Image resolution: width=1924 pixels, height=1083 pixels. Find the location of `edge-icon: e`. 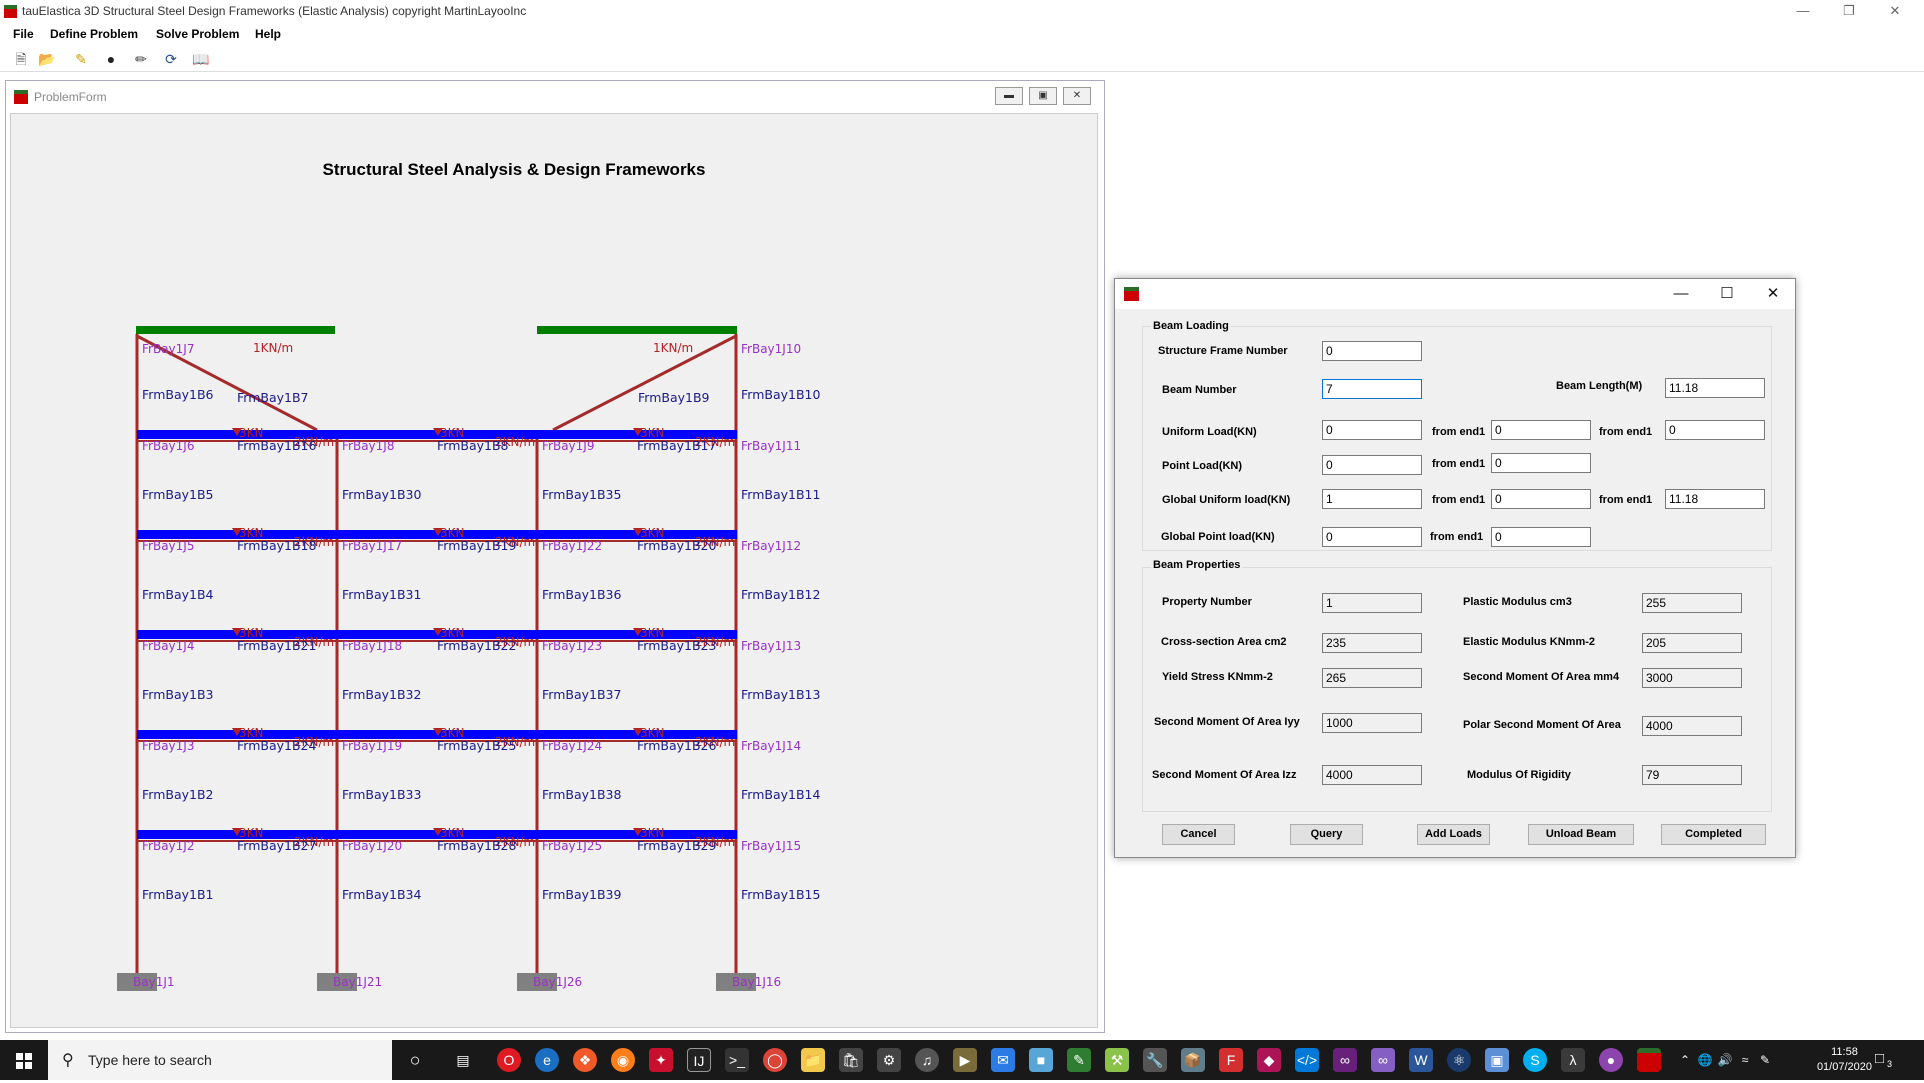

edge-icon: e is located at coordinates (547, 1060).